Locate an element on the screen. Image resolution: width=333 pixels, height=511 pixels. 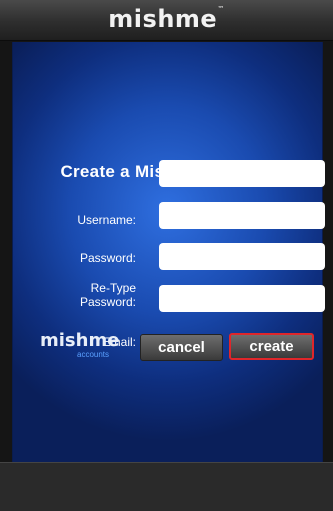
app-logo-text: mishme is located at coordinates (162, 19).